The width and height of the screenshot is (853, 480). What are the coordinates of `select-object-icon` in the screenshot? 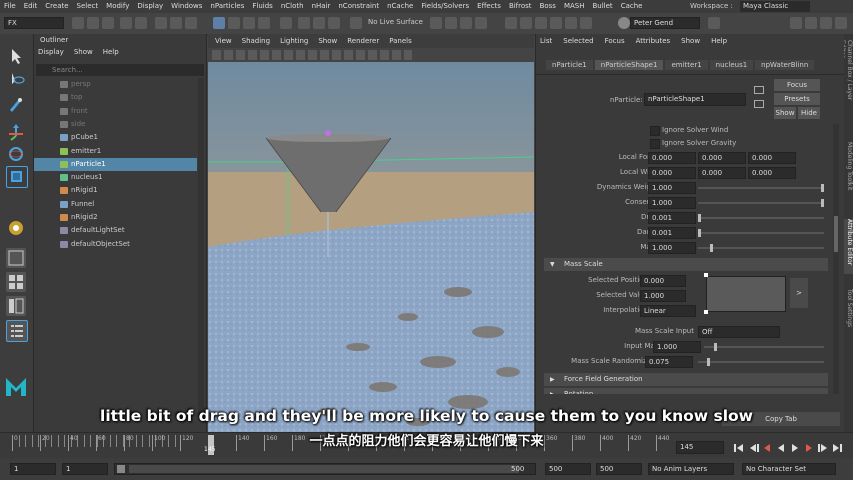 It's located at (176, 23).